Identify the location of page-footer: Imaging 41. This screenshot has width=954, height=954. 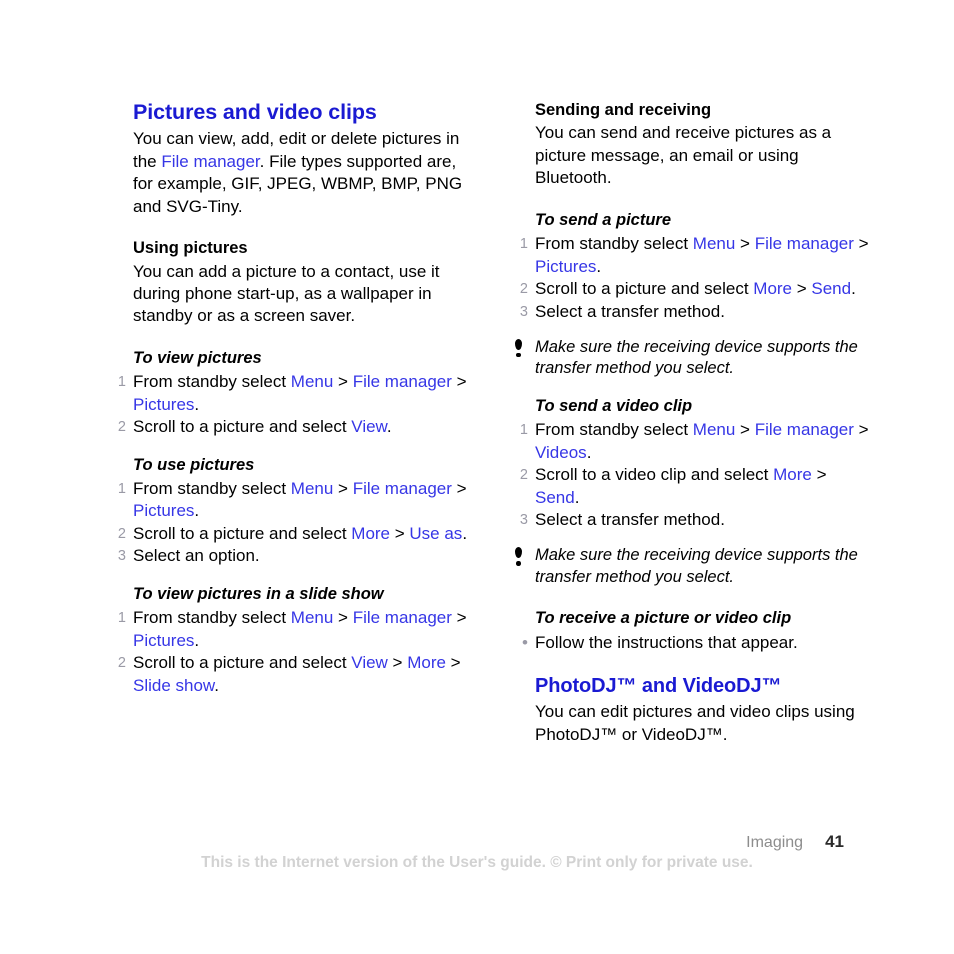
(795, 842).